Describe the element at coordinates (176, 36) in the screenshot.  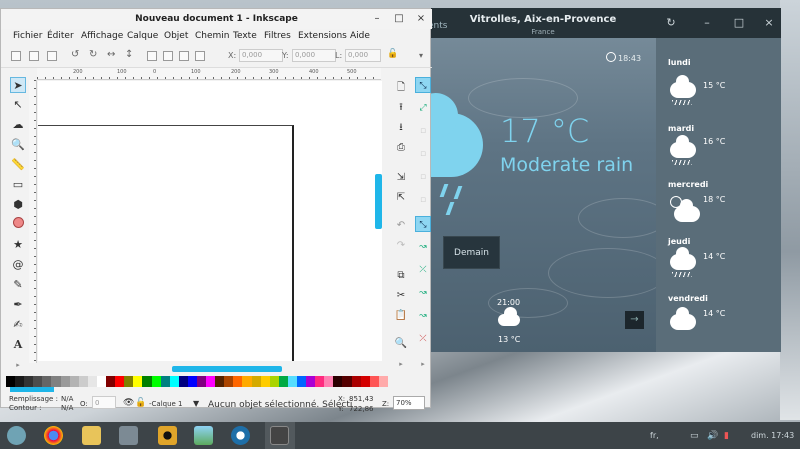
I see `menu-objet: Objet` at that location.